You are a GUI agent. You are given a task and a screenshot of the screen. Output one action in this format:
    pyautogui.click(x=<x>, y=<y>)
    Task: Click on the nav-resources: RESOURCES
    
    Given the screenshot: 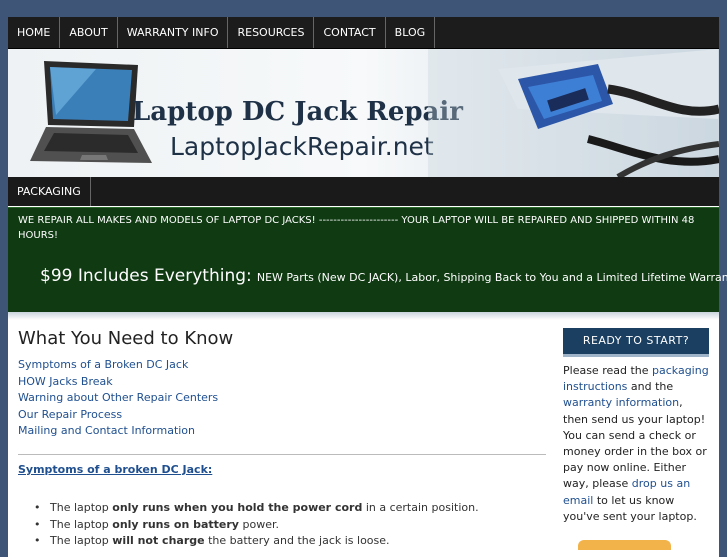 What is the action you would take?
    pyautogui.click(x=271, y=32)
    